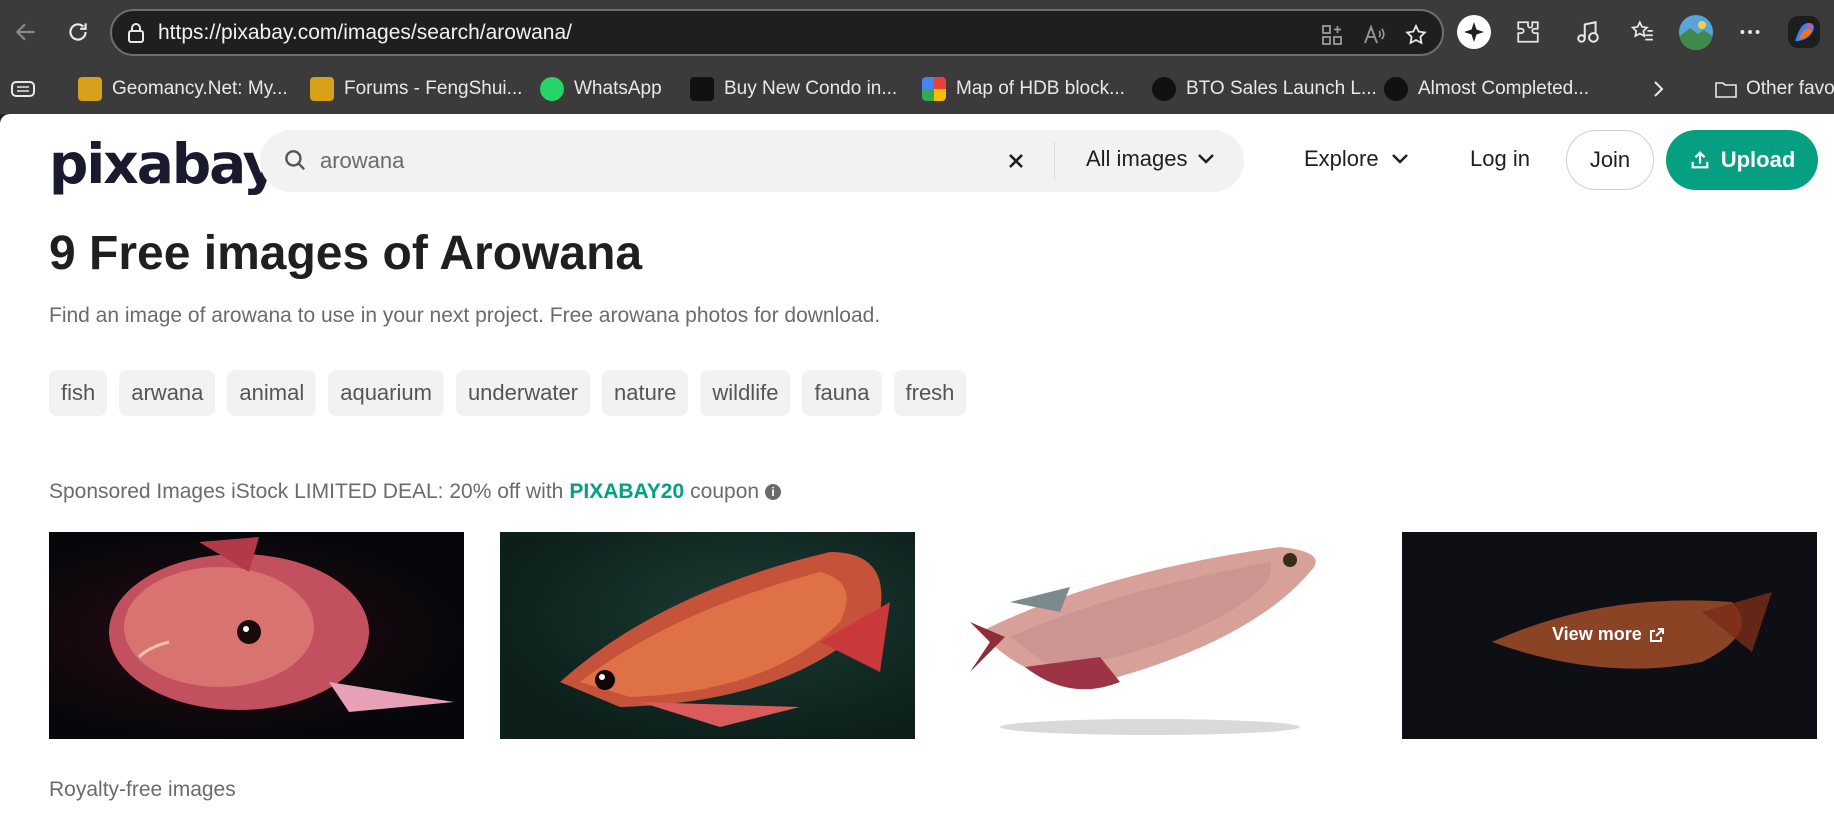 The width and height of the screenshot is (1834, 828). I want to click on copilot-icon, so click(1804, 32).